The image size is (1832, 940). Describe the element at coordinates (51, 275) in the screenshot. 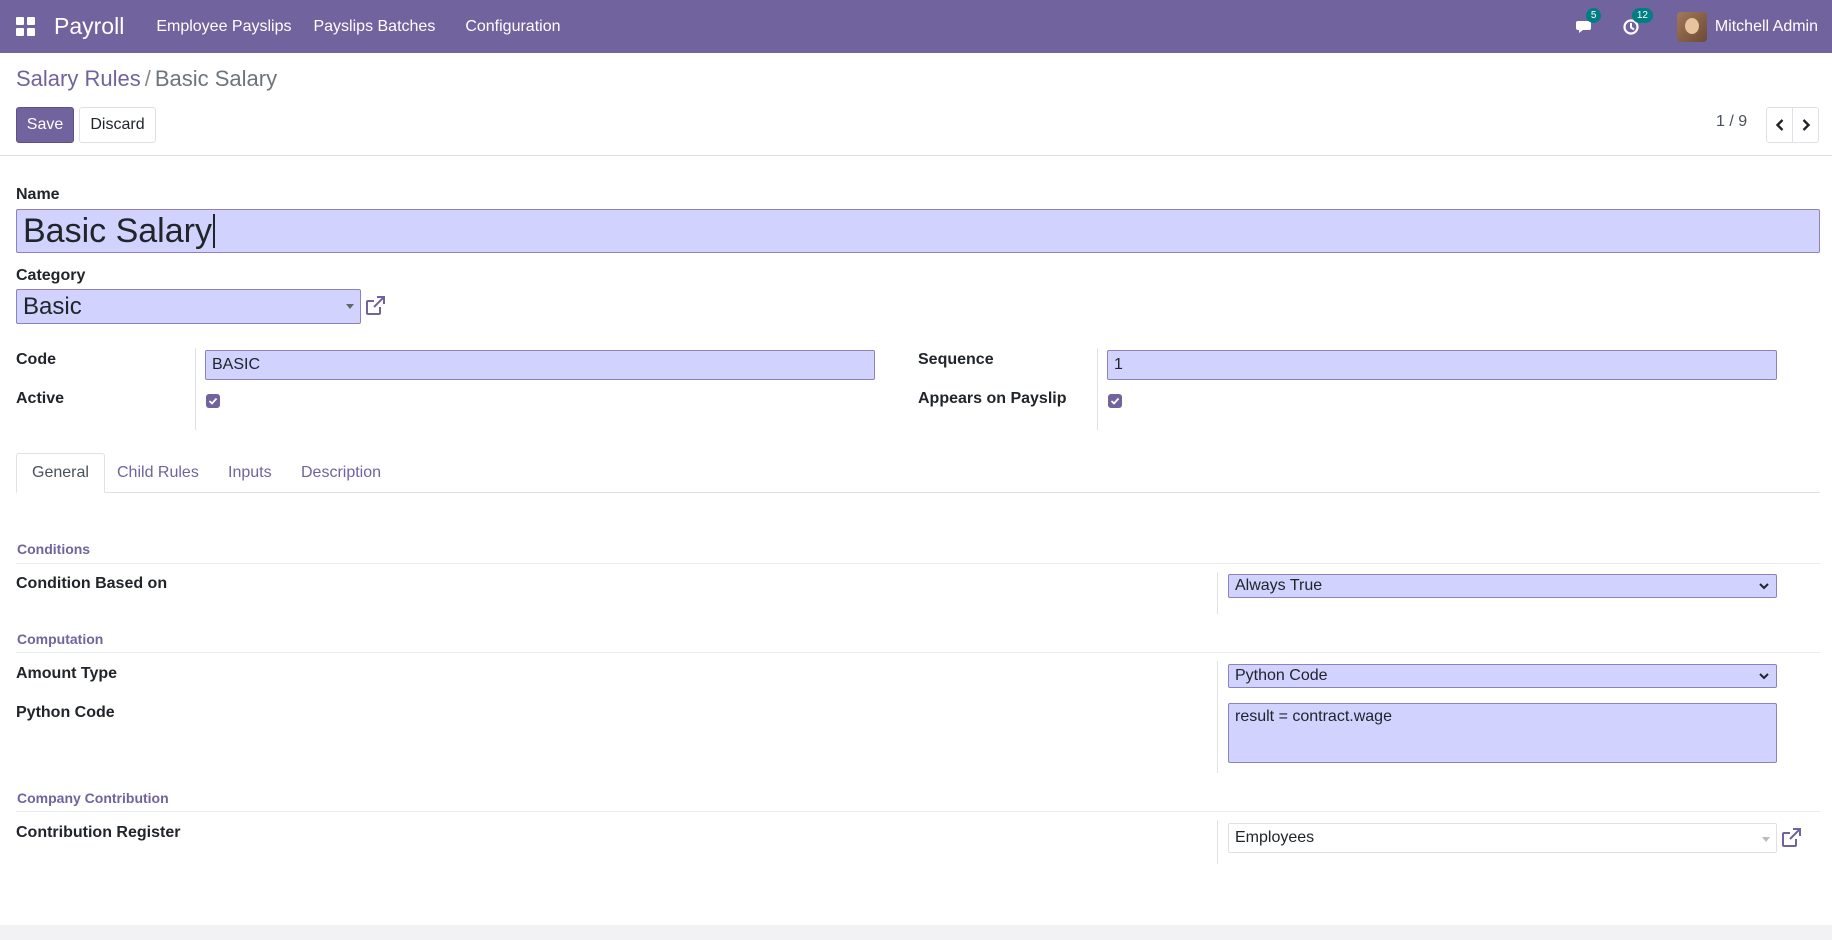

I see `category-label: Category` at that location.